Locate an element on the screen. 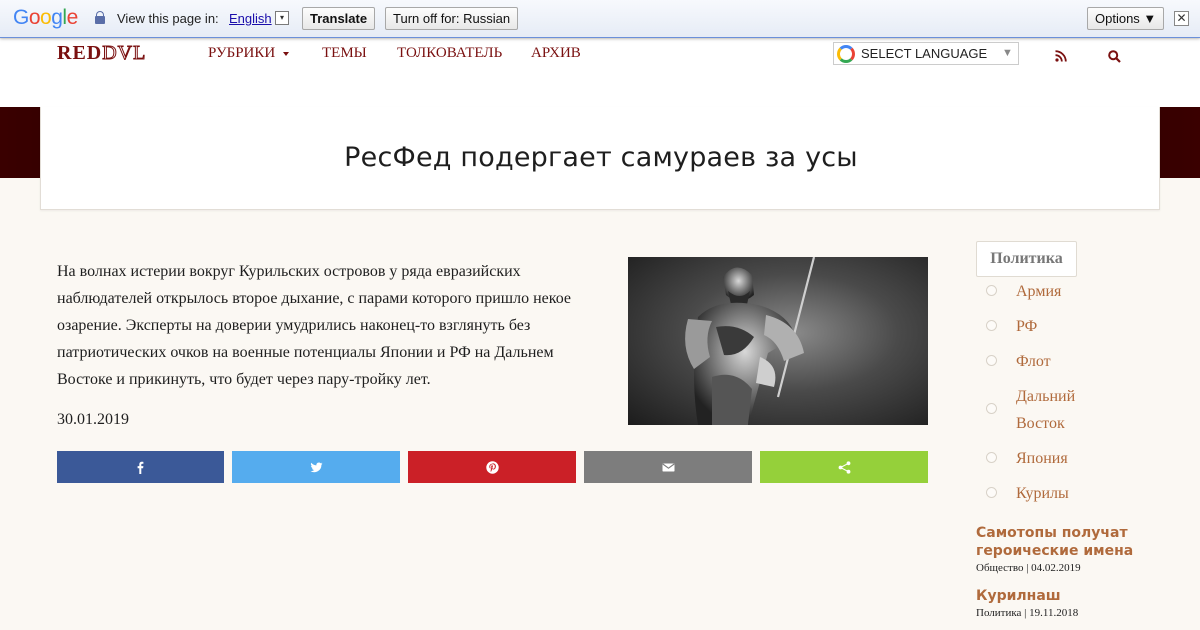  email-icon is located at coordinates (668, 467).